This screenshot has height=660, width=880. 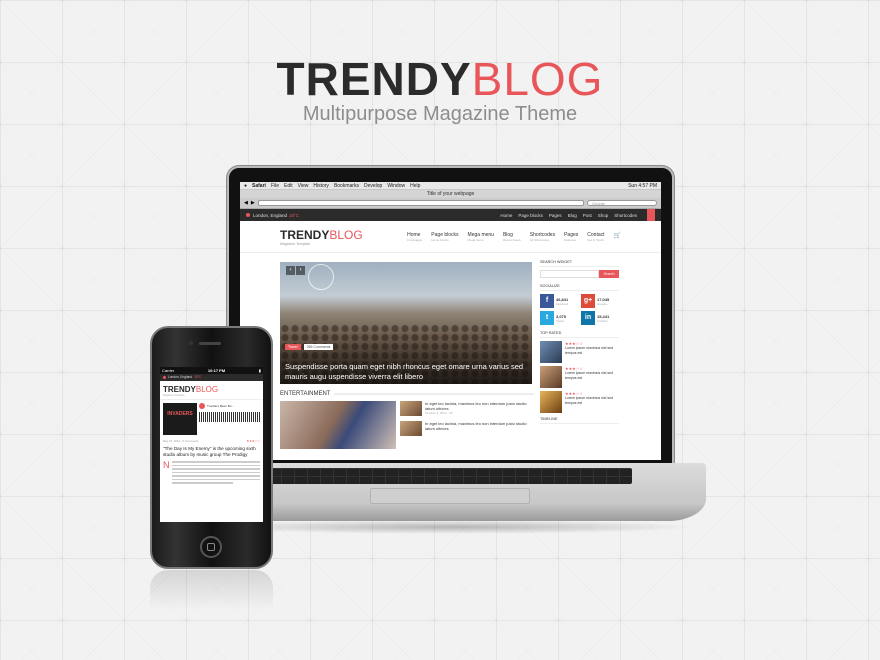 I want to click on nav-item-pages: Pages Features, so click(x=571, y=237).